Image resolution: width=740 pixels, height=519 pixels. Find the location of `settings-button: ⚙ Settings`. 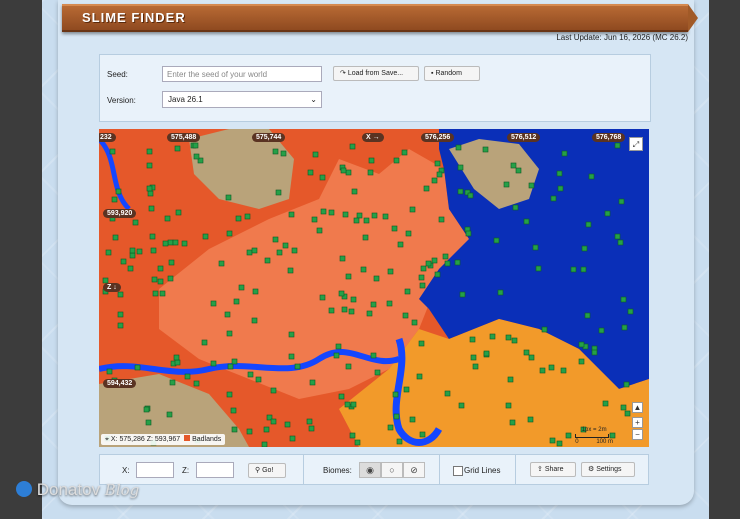

settings-button: ⚙ Settings is located at coordinates (608, 469).